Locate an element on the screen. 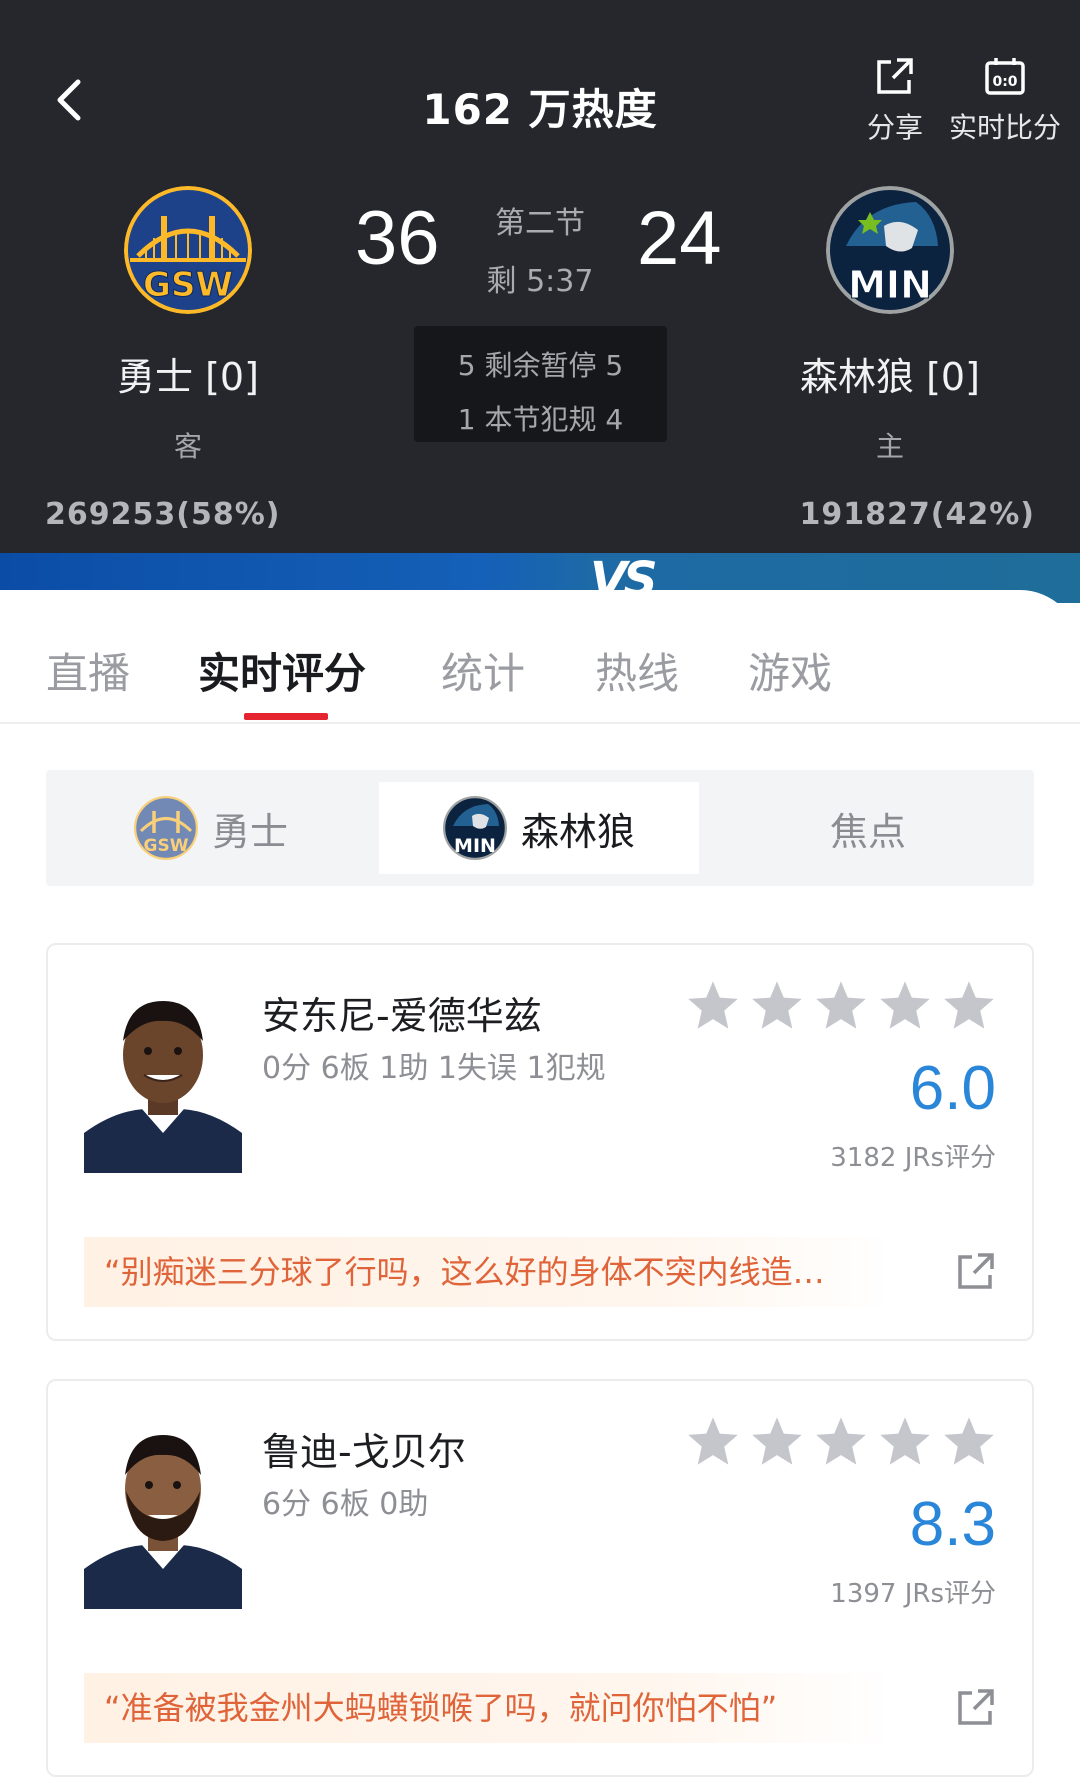 The height and width of the screenshot is (1777, 1080). home-team-name: 森林狼 [0] is located at coordinates (890, 377).